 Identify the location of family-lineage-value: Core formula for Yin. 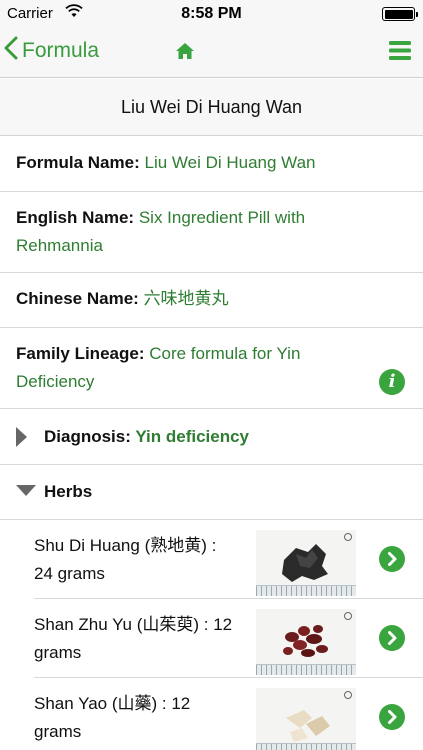
(225, 353).